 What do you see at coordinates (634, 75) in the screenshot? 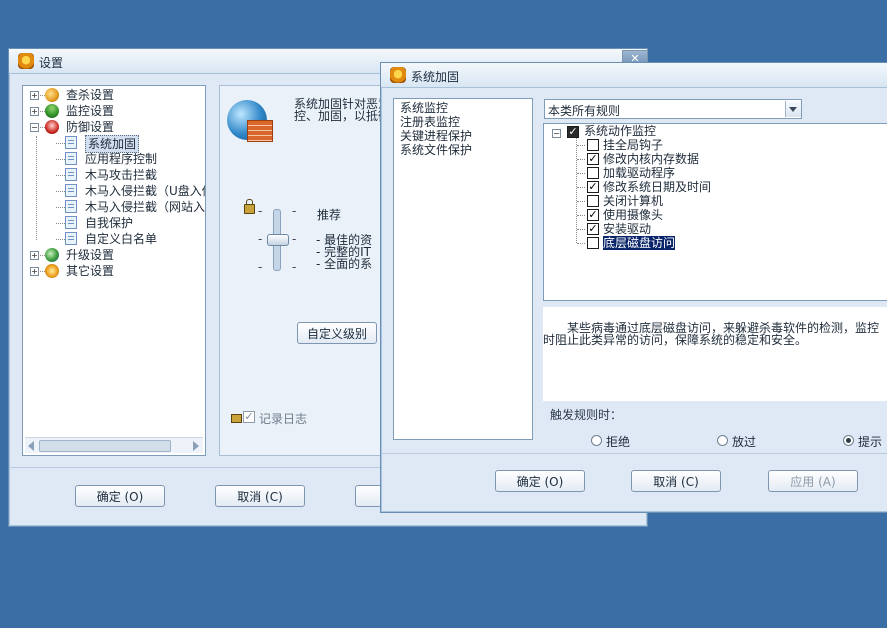
I see `harden-titlebar: 系统加固` at bounding box center [634, 75].